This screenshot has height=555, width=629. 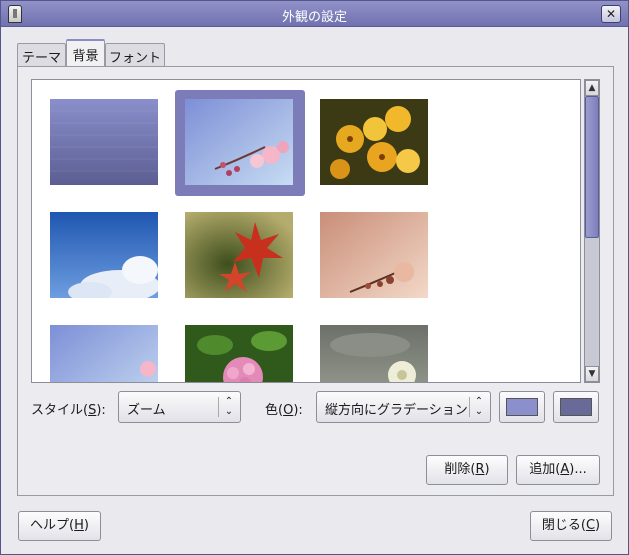 What do you see at coordinates (314, 17) in the screenshot?
I see `window-title: 外観の設定` at bounding box center [314, 17].